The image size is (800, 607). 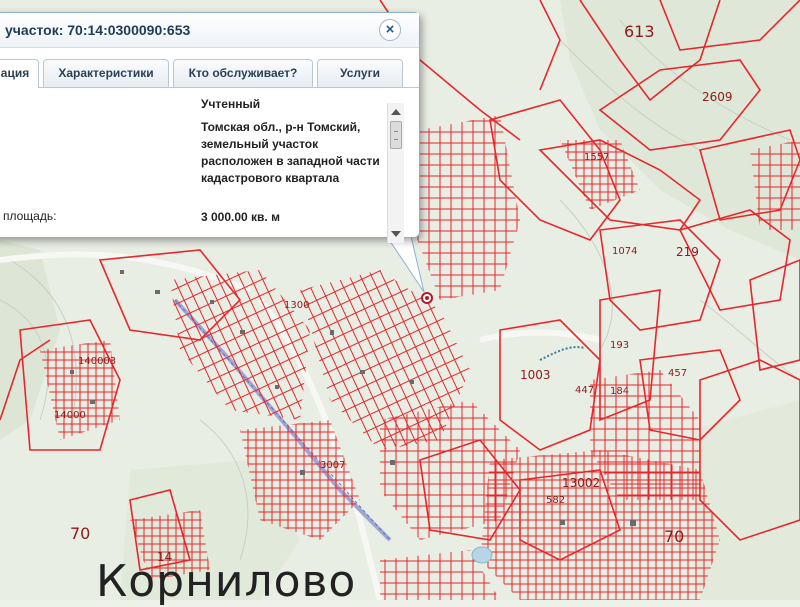 What do you see at coordinates (717, 97) in the screenshot?
I see `parcel-label-2609: 2609` at bounding box center [717, 97].